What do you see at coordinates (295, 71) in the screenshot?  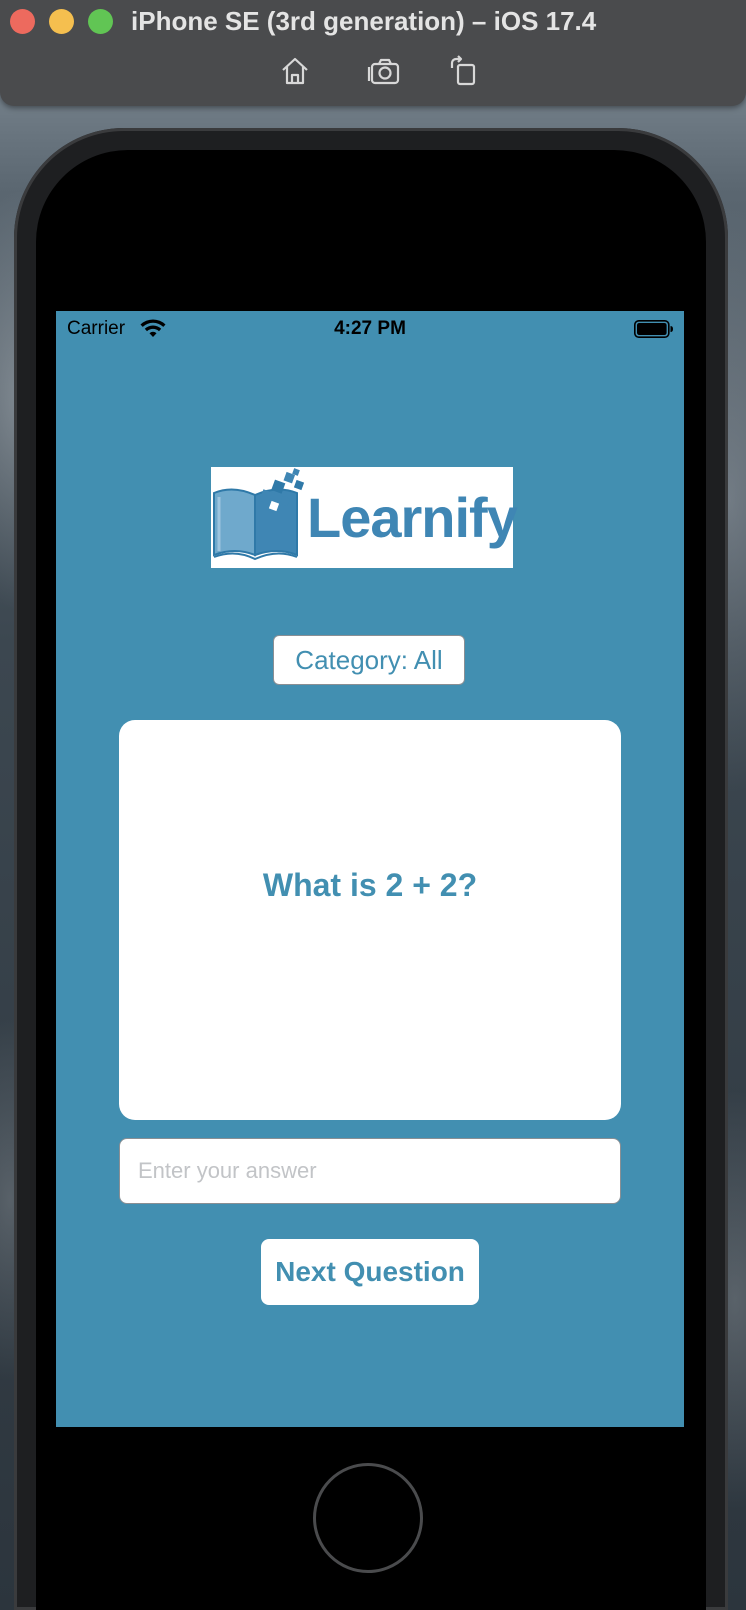 I see `home-icon` at bounding box center [295, 71].